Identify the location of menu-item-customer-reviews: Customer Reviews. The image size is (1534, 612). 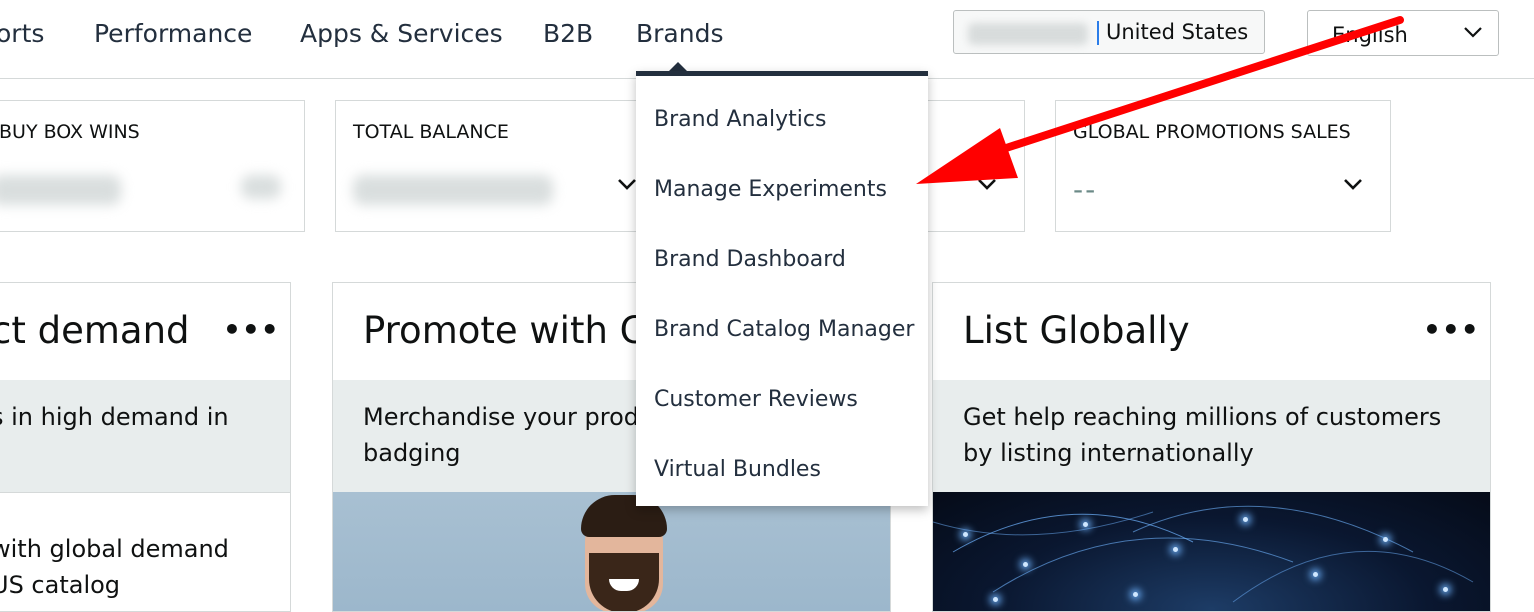
(756, 399).